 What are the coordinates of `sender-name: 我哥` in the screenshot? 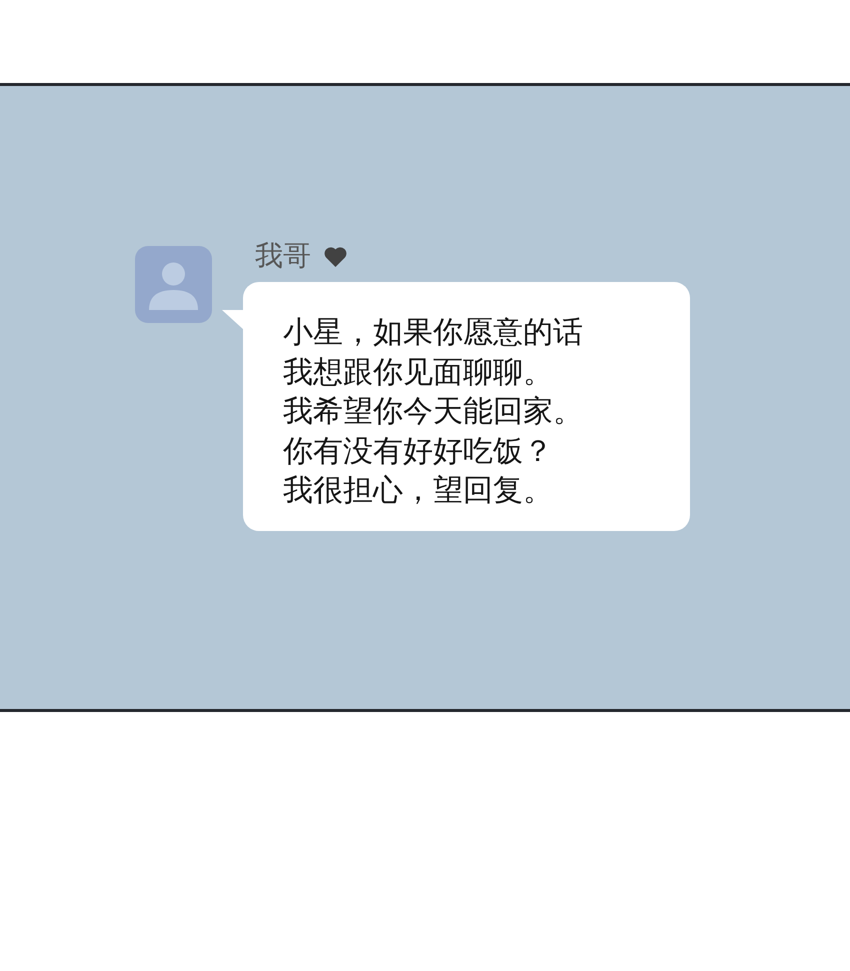 It's located at (283, 256).